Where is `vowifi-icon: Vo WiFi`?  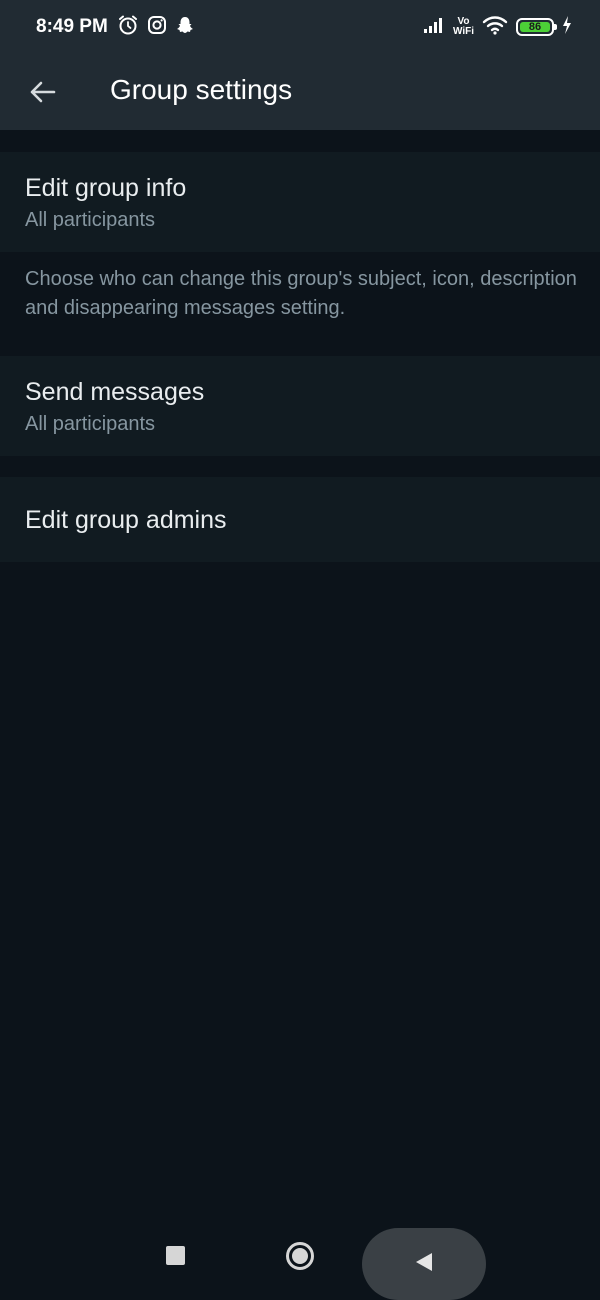 vowifi-icon: Vo WiFi is located at coordinates (463, 27).